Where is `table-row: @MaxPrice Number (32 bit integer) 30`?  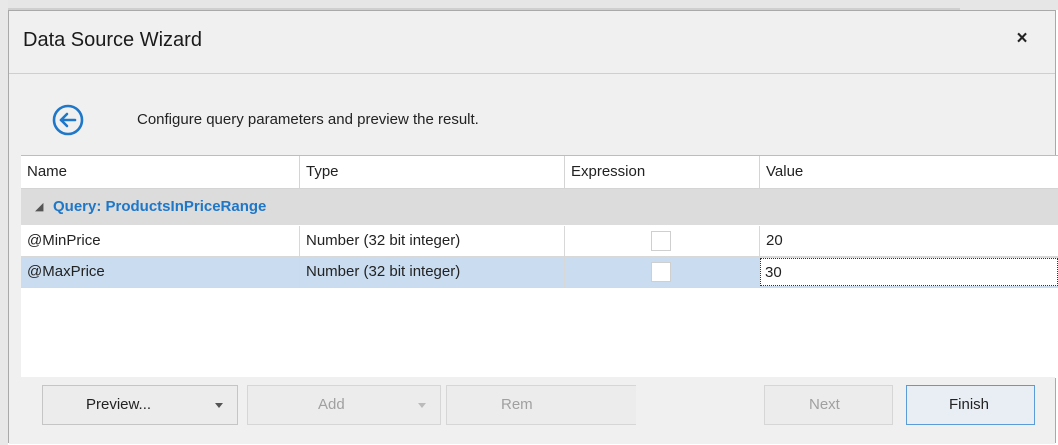
table-row: @MaxPrice Number (32 bit integer) 30 is located at coordinates (539, 272).